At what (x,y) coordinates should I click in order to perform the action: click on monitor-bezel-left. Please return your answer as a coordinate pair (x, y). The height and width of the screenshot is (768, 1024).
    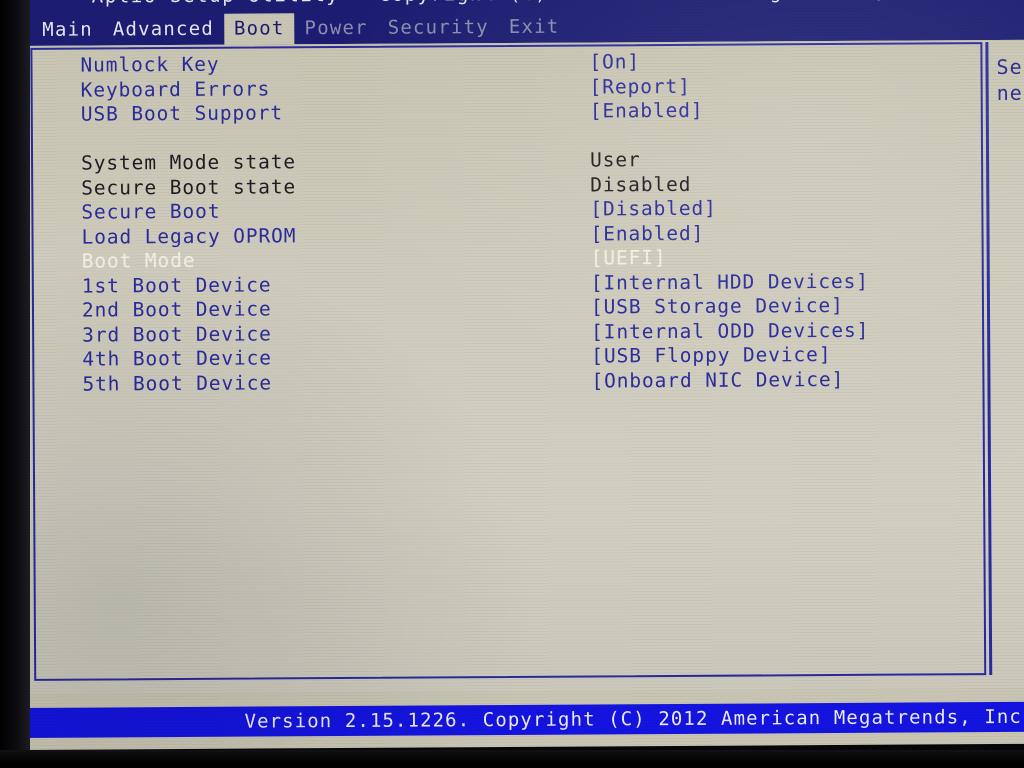
    Looking at the image, I should click on (15, 384).